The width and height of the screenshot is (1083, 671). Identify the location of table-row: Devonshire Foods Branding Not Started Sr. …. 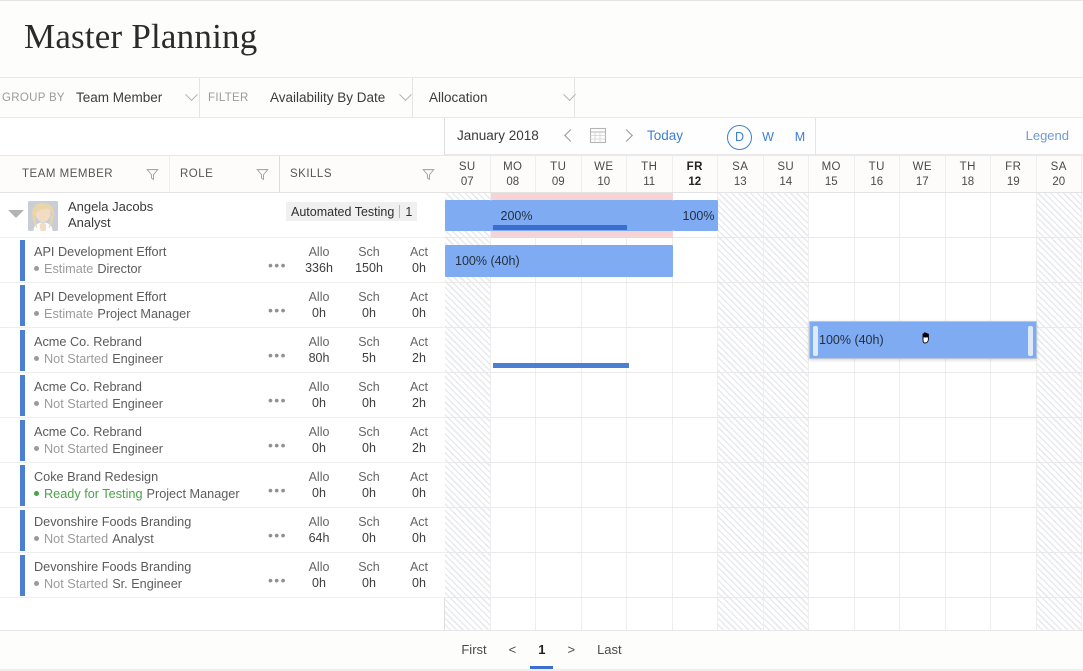
(222, 575).